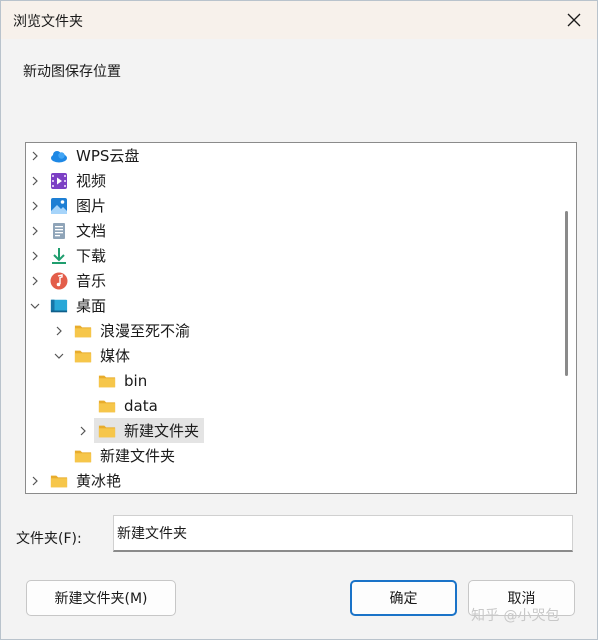 This screenshot has width=598, height=640. What do you see at coordinates (91, 306) in the screenshot?
I see `tree-item-label: 桌面` at bounding box center [91, 306].